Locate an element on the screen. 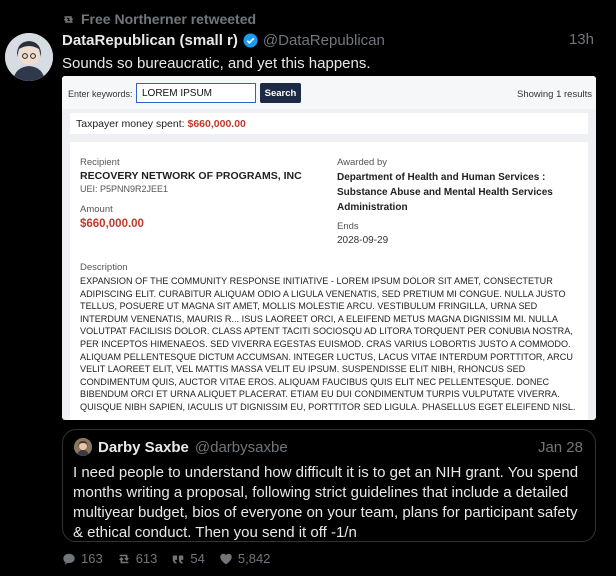 This screenshot has width=616, height=576. quoted-avatar is located at coordinates (83, 447).